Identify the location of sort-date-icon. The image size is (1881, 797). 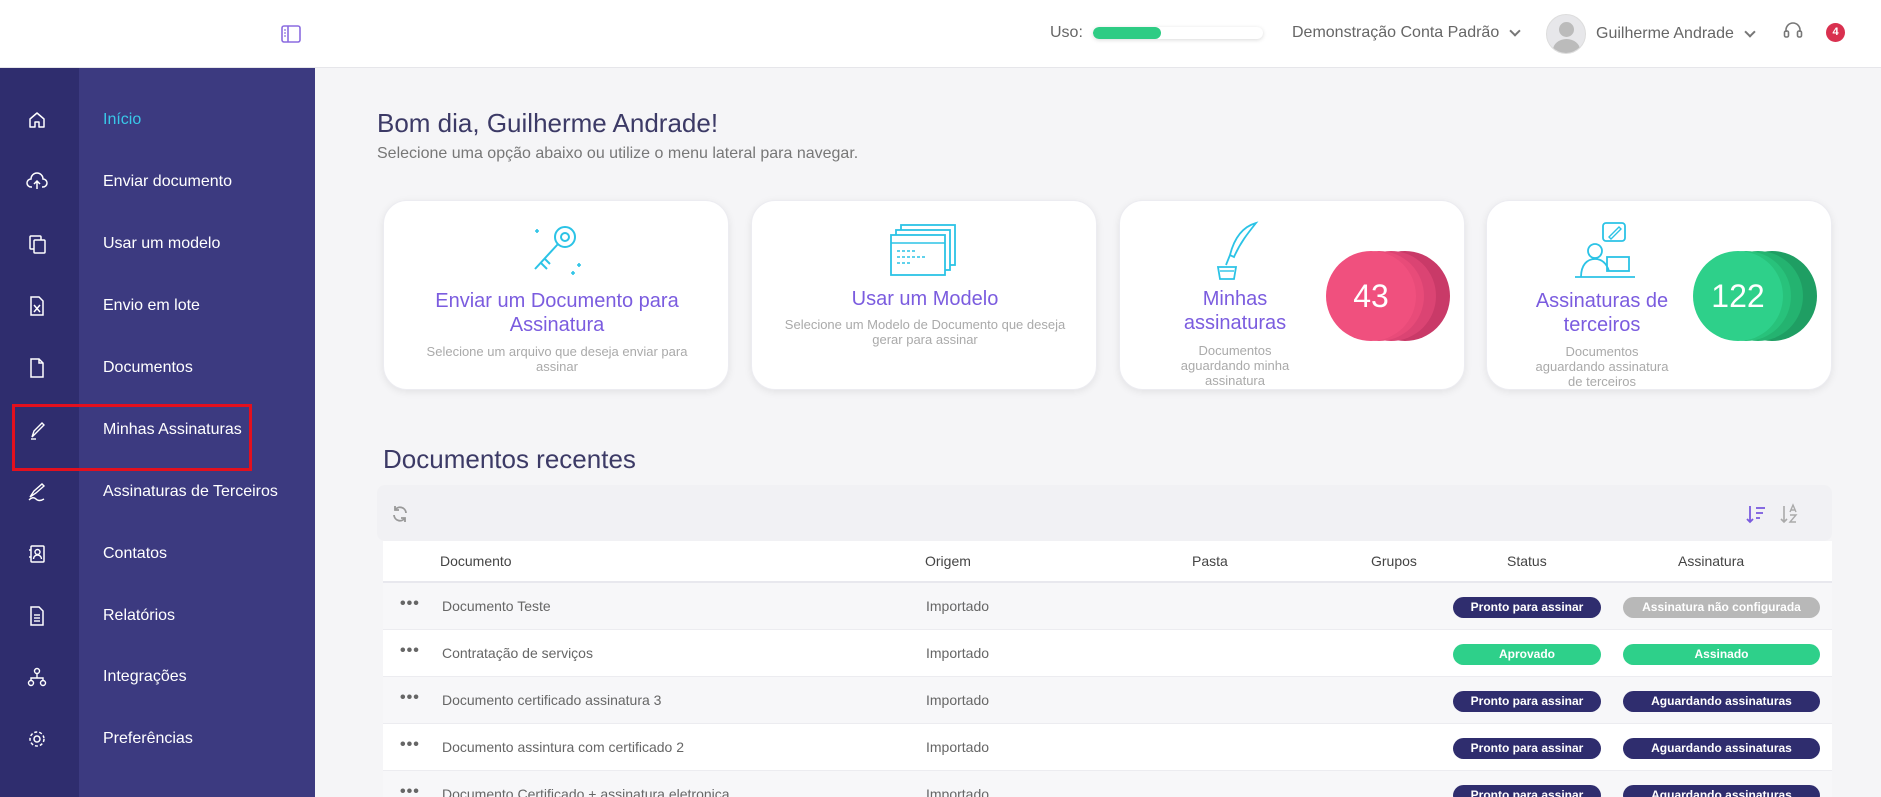
(1756, 514).